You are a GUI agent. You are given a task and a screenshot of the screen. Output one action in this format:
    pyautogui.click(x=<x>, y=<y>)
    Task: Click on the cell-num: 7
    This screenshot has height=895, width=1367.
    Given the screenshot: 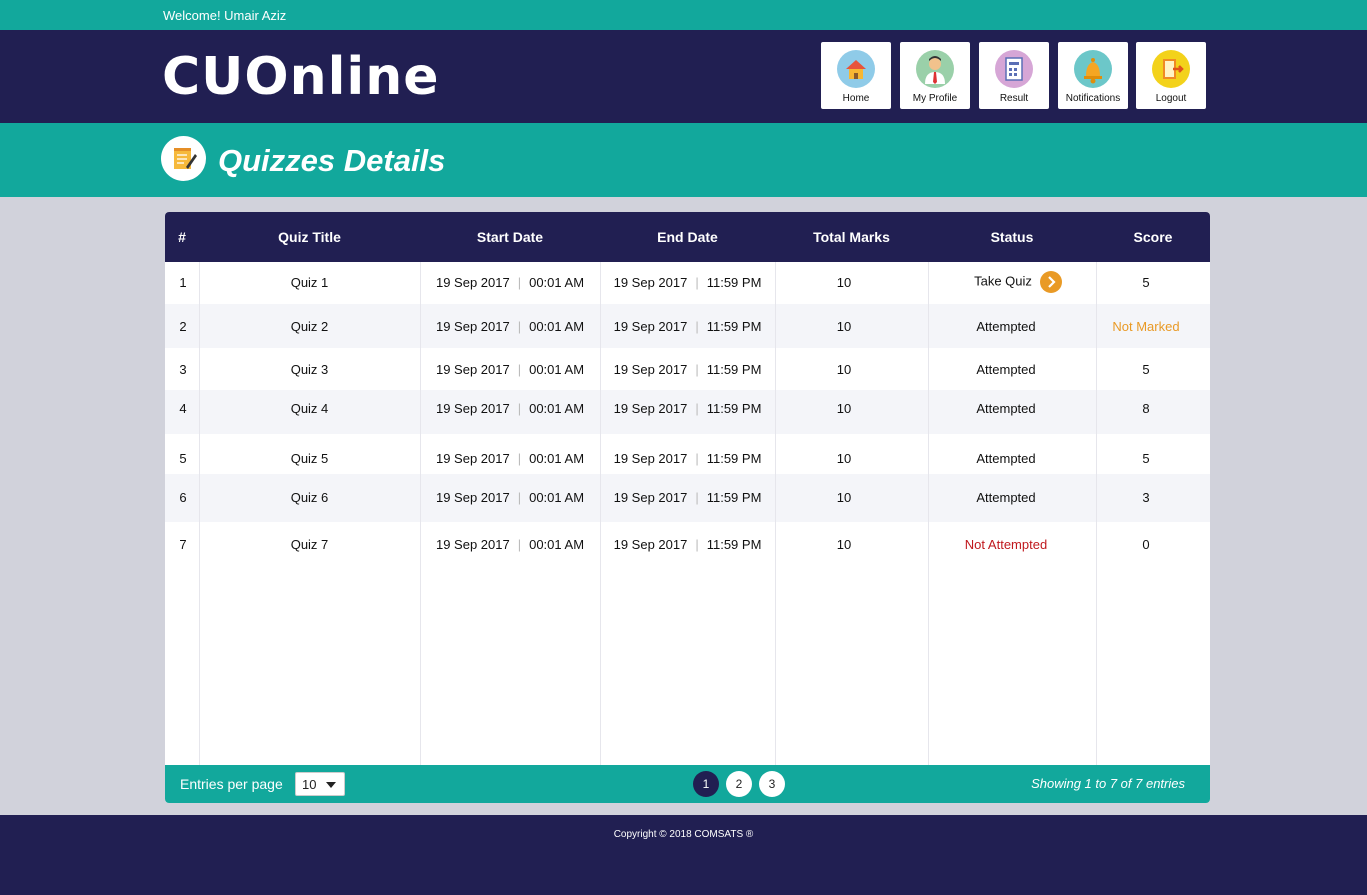 What is the action you would take?
    pyautogui.click(x=183, y=544)
    